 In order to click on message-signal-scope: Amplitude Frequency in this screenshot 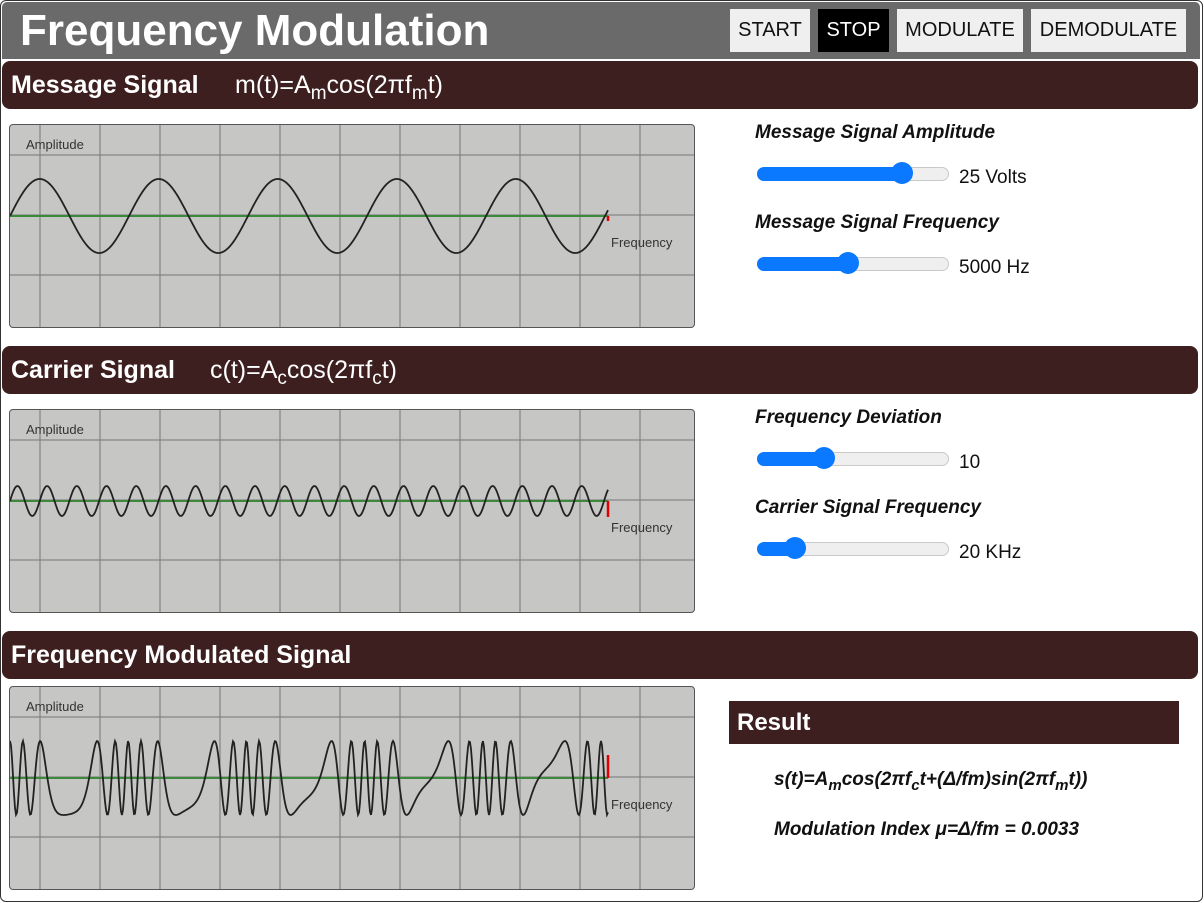, I will do `click(352, 226)`.